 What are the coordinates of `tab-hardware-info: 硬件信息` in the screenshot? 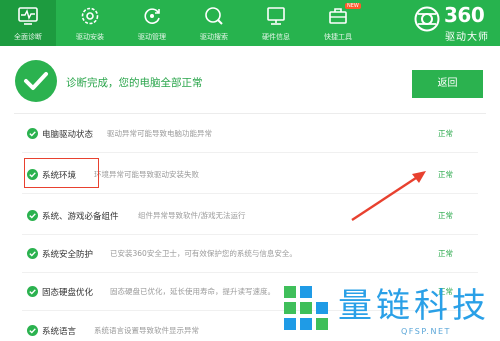 It's located at (276, 23).